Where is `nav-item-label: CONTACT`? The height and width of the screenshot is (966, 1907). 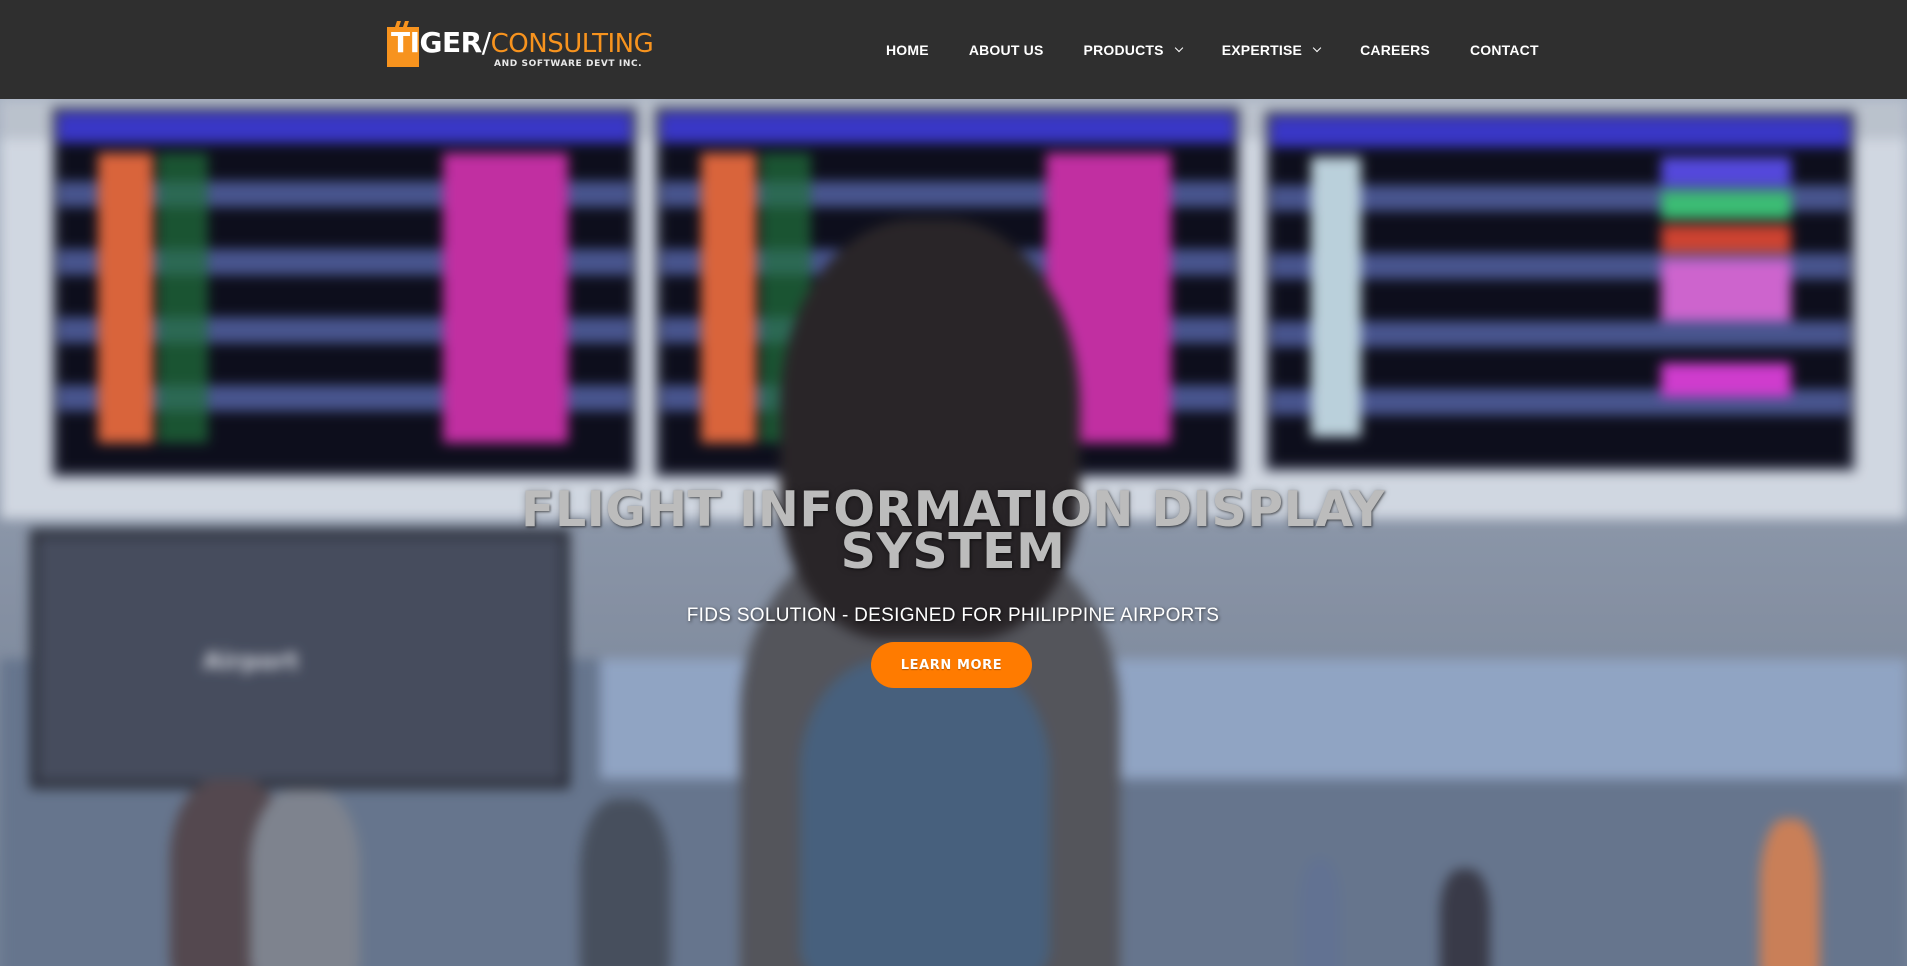
nav-item-label: CONTACT is located at coordinates (1504, 49).